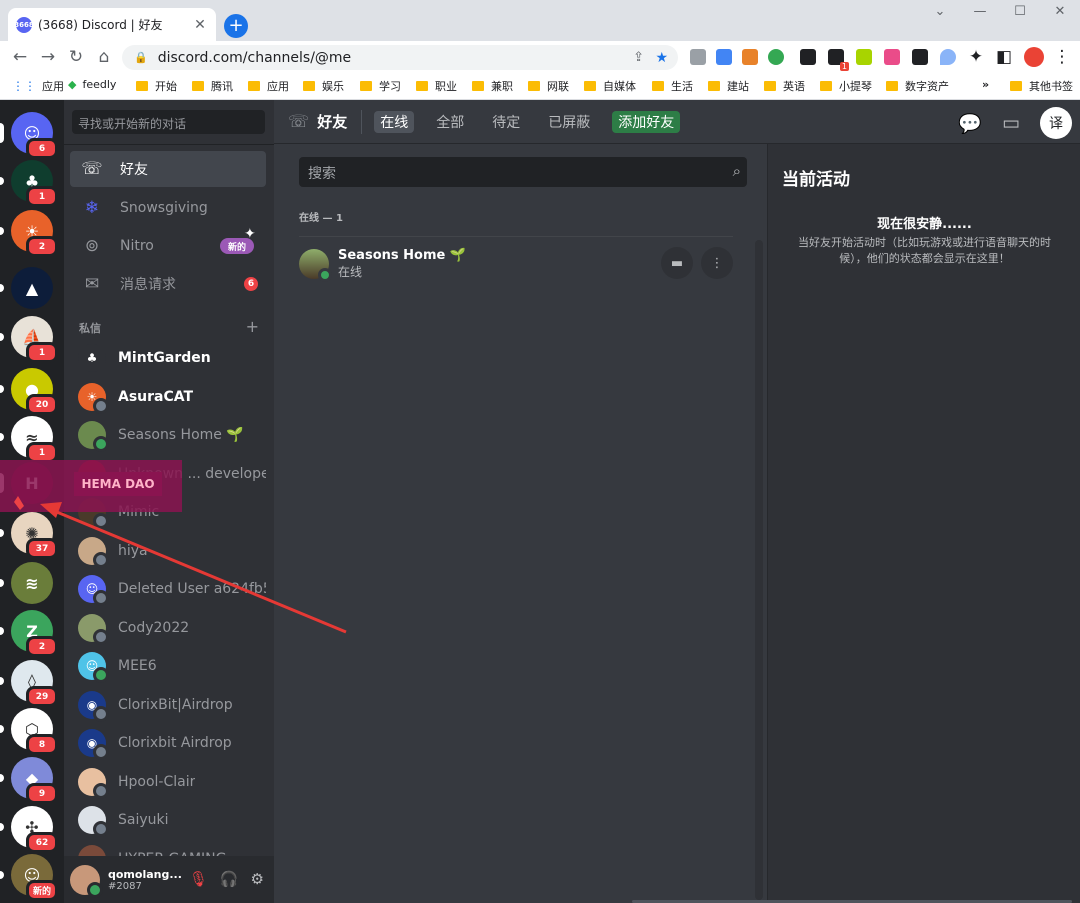 The height and width of the screenshot is (903, 1080). I want to click on browser-tab: 3668 (3668) Discord | 好友 ✕, so click(112, 24).